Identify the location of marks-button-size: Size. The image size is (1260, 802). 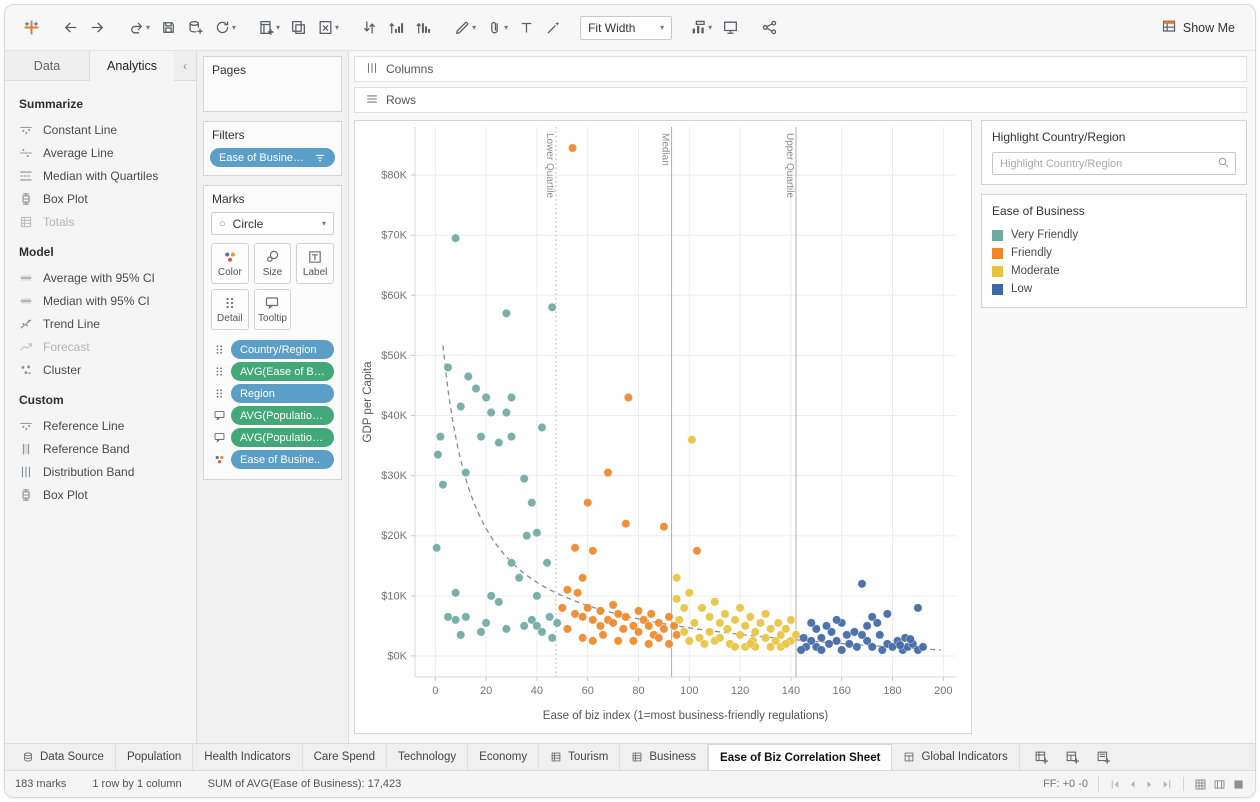
(272, 263).